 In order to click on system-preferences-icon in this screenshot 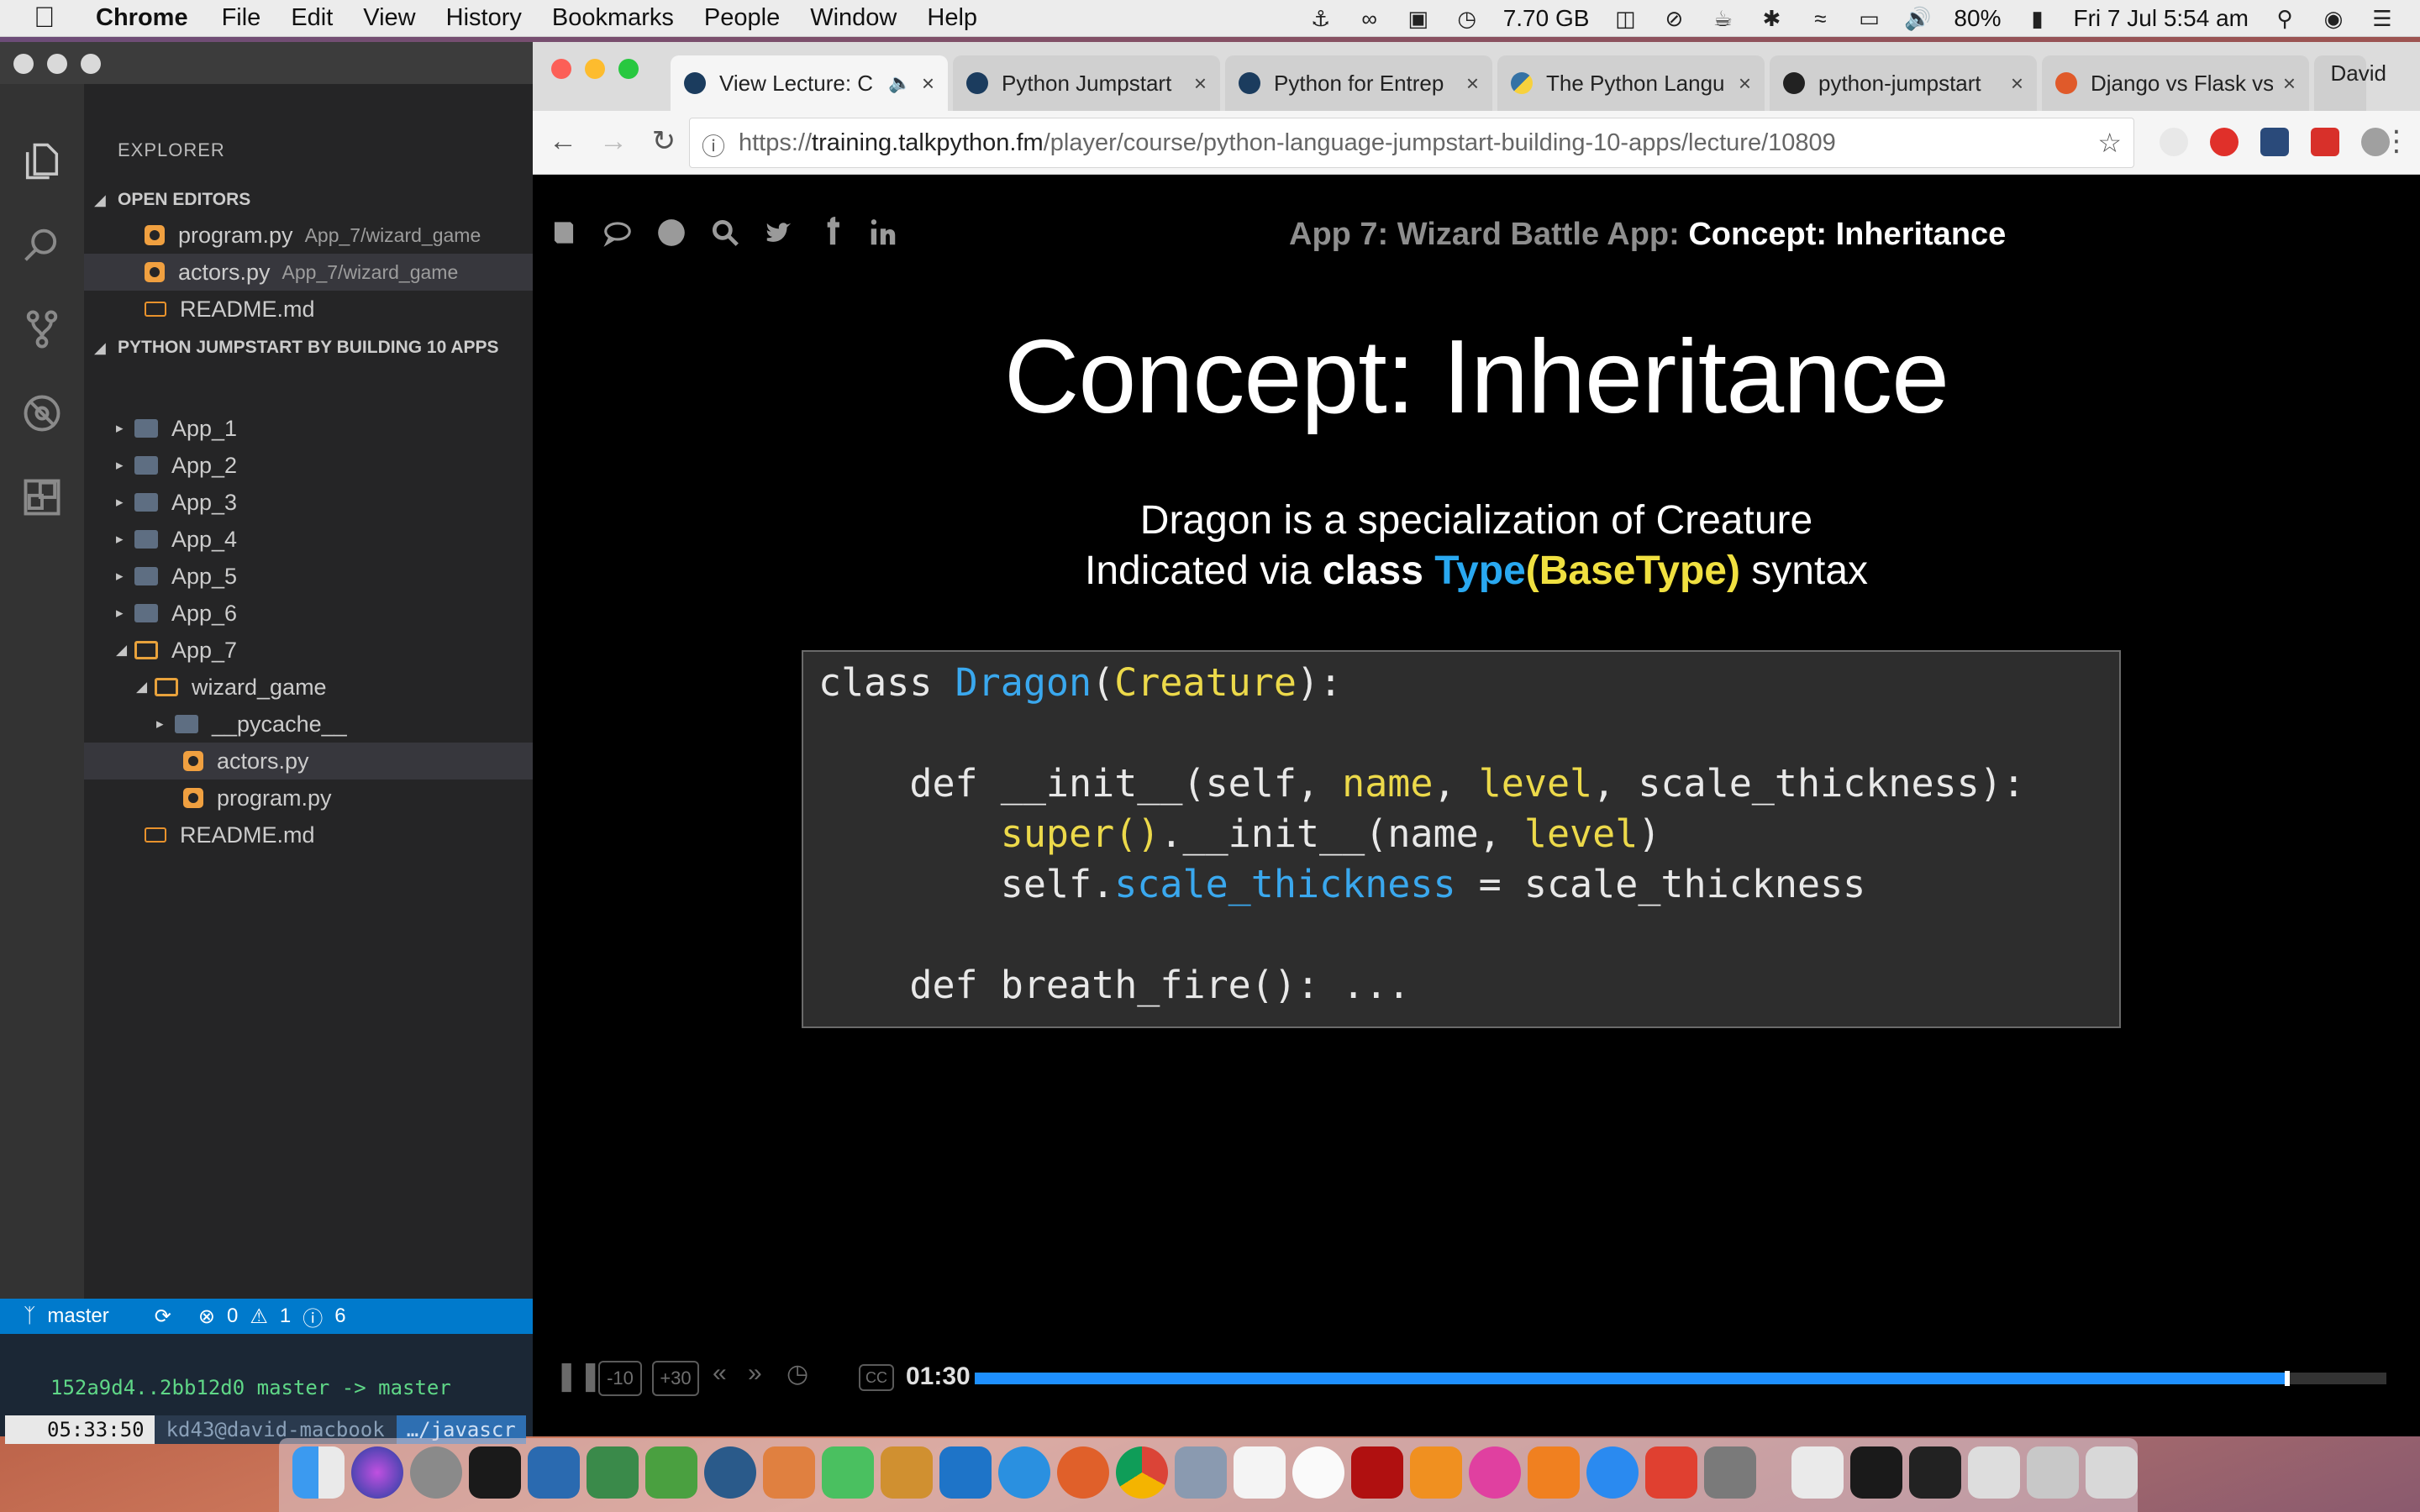, I will do `click(1730, 1472)`.